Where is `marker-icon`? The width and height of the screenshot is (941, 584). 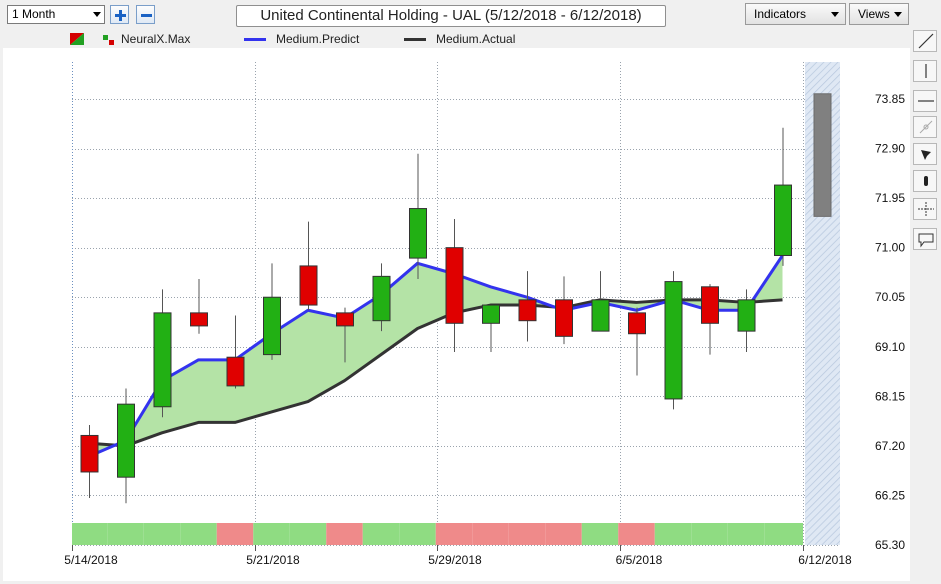 marker-icon is located at coordinates (926, 181).